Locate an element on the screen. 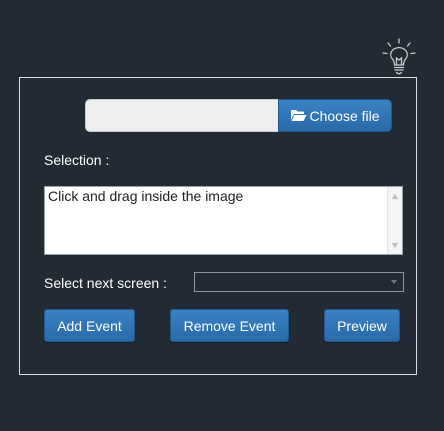 Image resolution: width=444 pixels, height=431 pixels. selection-textarea: Click and drag inside the image is located at coordinates (223, 220).